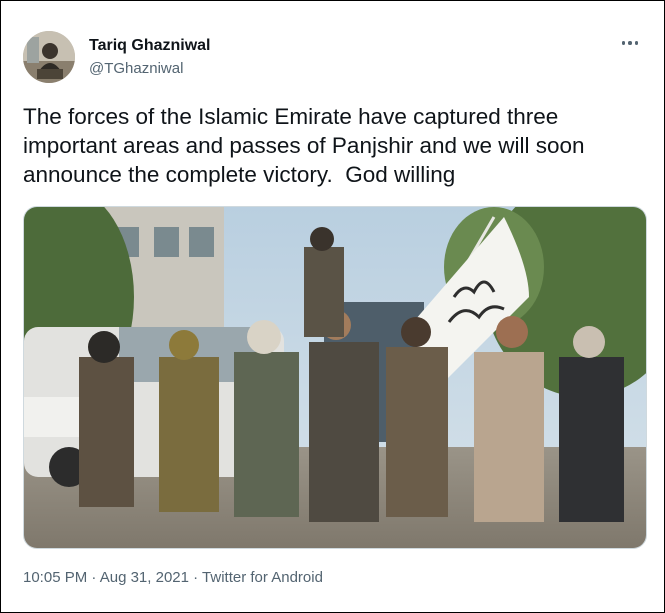 The height and width of the screenshot is (613, 665). What do you see at coordinates (136, 68) in the screenshot?
I see `author-handle: @TGhazniwal` at bounding box center [136, 68].